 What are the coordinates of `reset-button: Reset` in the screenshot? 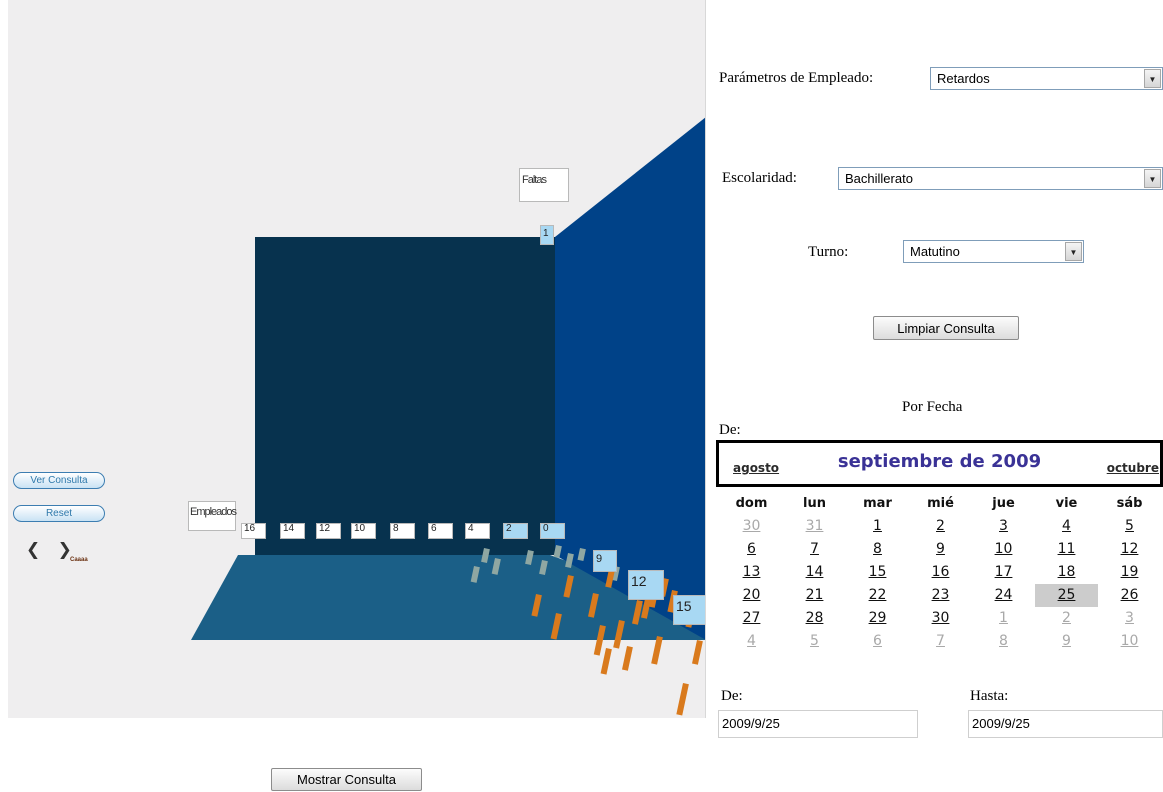 It's located at (59, 513).